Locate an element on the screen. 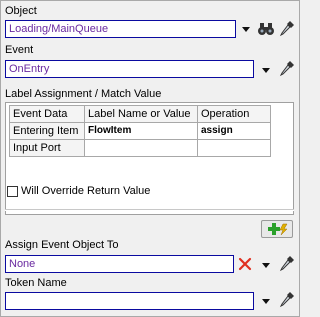 The height and width of the screenshot is (317, 320). token-name-label: Token Name is located at coordinates (36, 283).